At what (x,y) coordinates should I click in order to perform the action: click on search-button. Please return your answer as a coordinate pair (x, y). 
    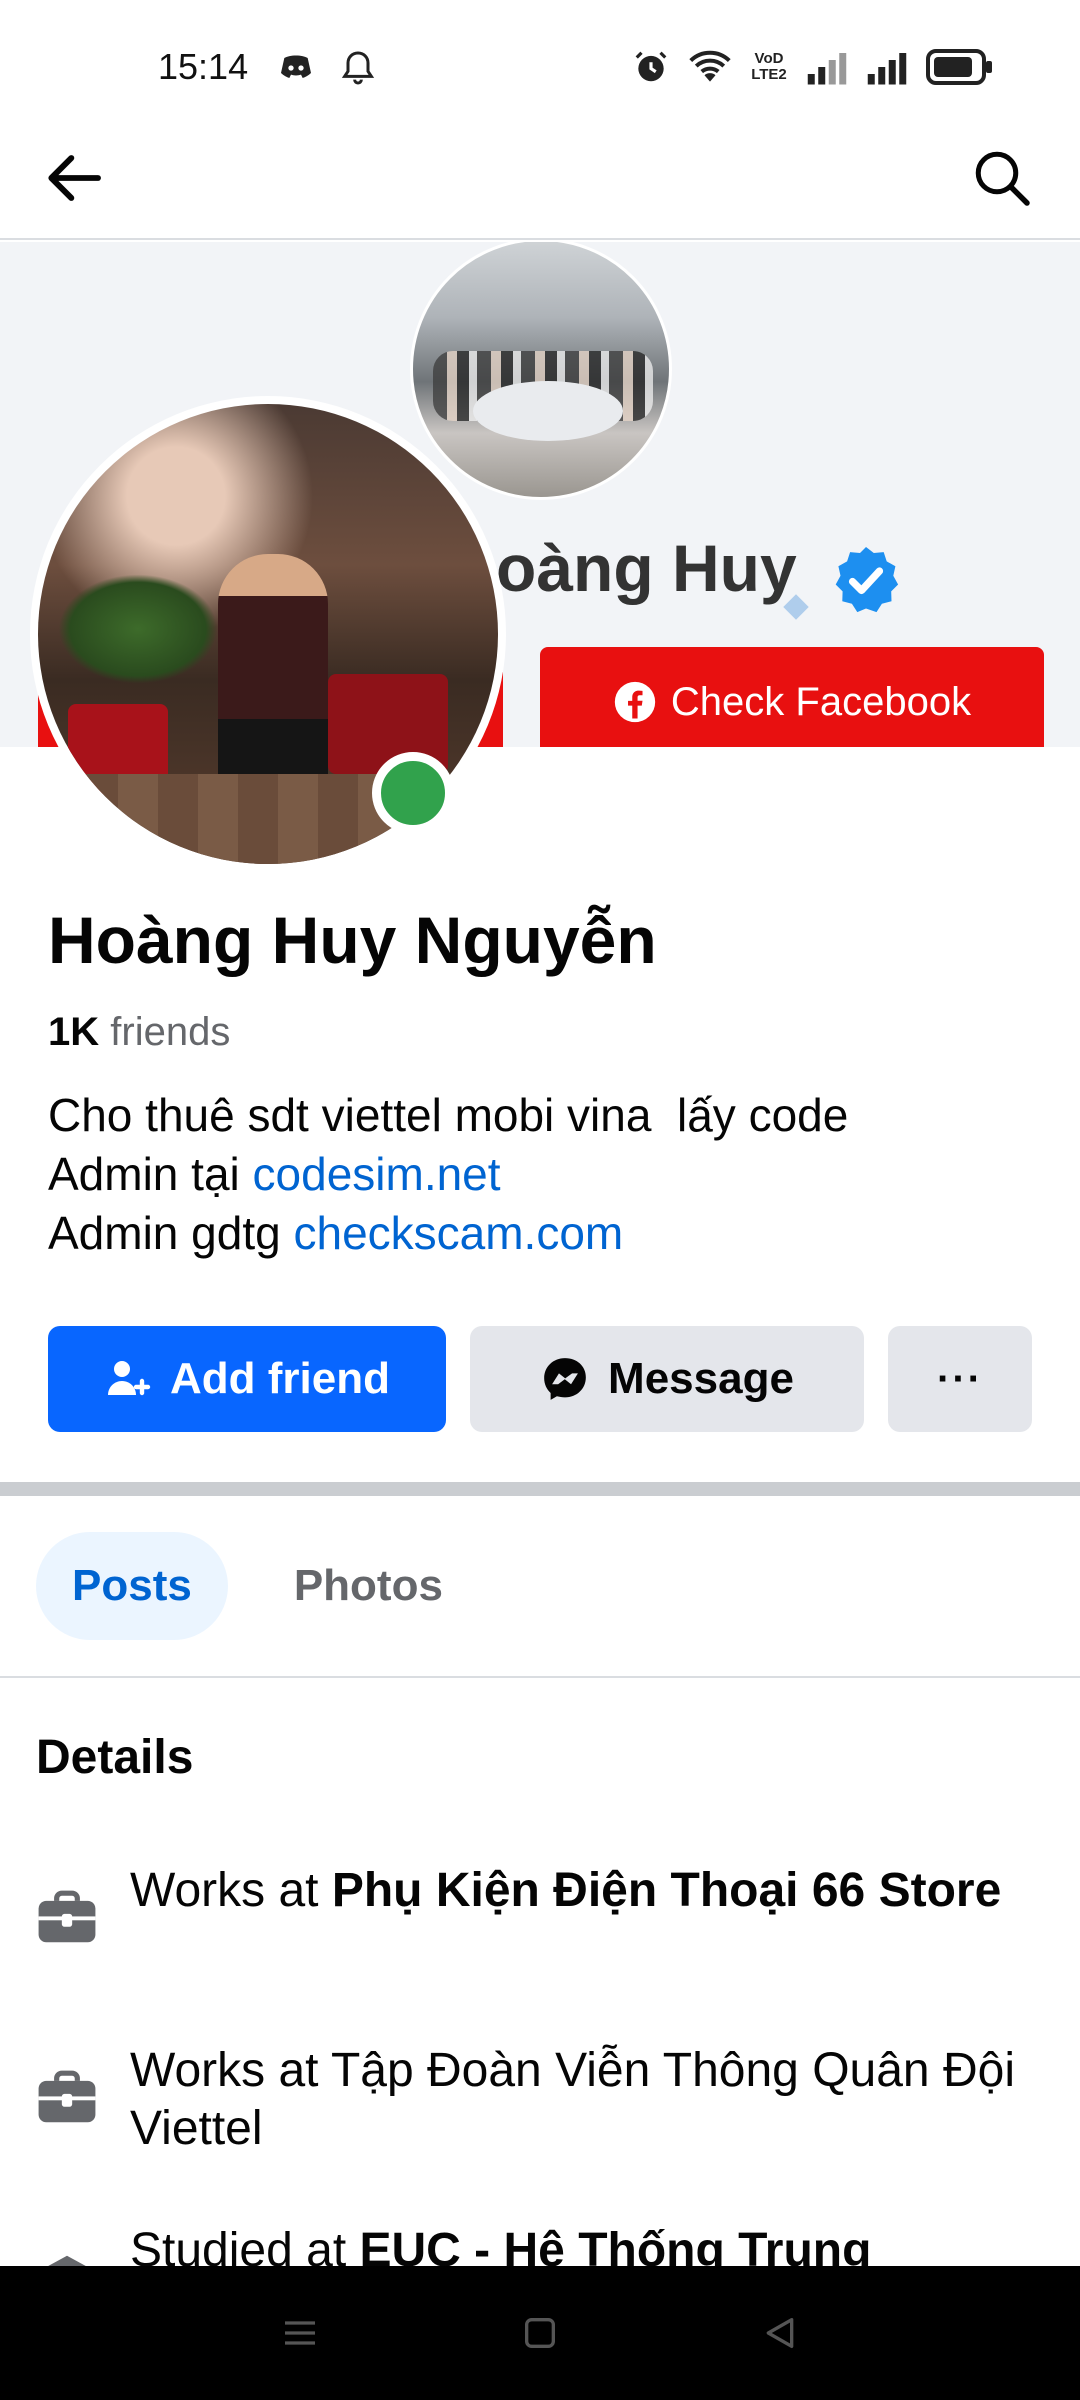
    Looking at the image, I should click on (1002, 178).